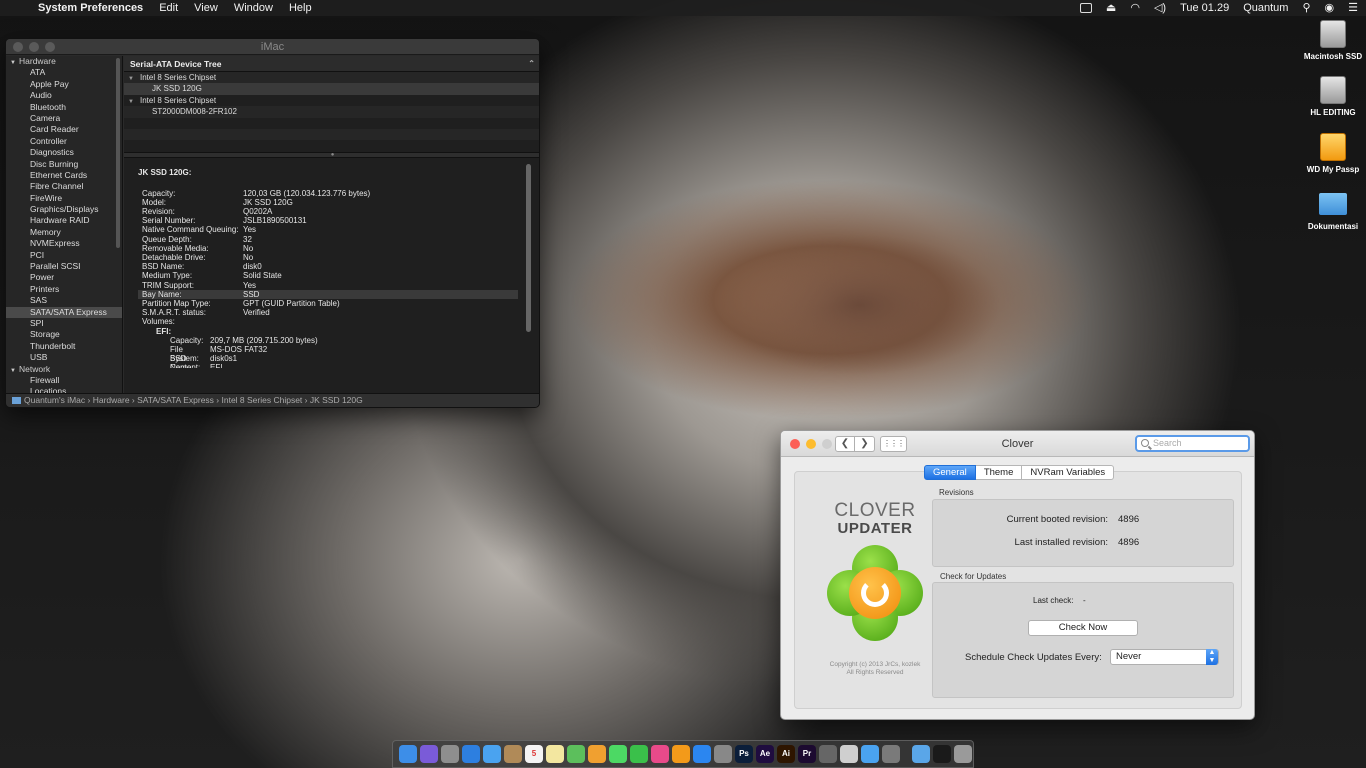 The width and height of the screenshot is (1366, 768). What do you see at coordinates (828, 754) in the screenshot?
I see `clover-app-icon` at bounding box center [828, 754].